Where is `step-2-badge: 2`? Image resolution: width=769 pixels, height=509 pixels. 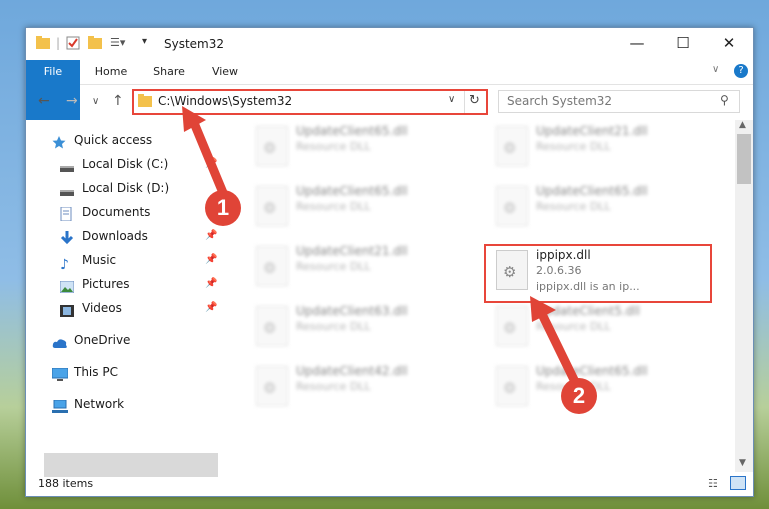
step-2-badge: 2 is located at coordinates (579, 396).